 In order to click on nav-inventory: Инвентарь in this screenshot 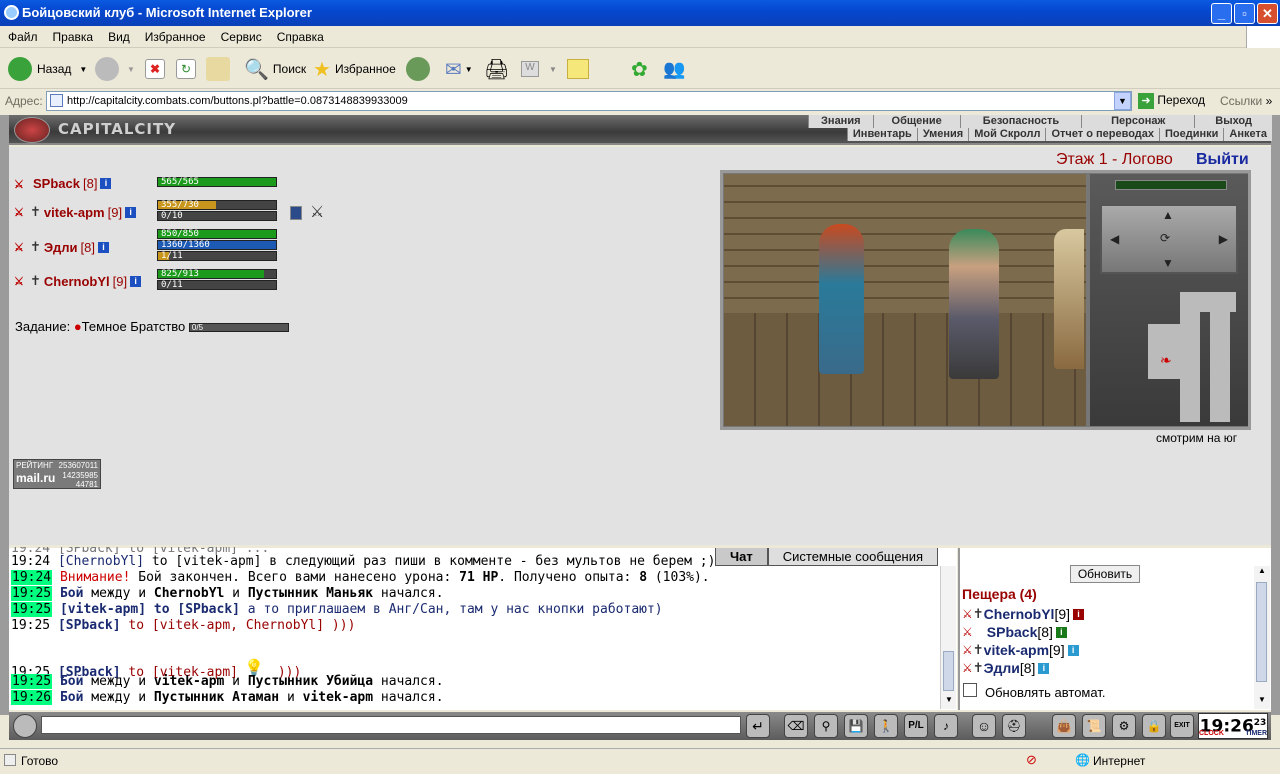, I will do `click(881, 134)`.